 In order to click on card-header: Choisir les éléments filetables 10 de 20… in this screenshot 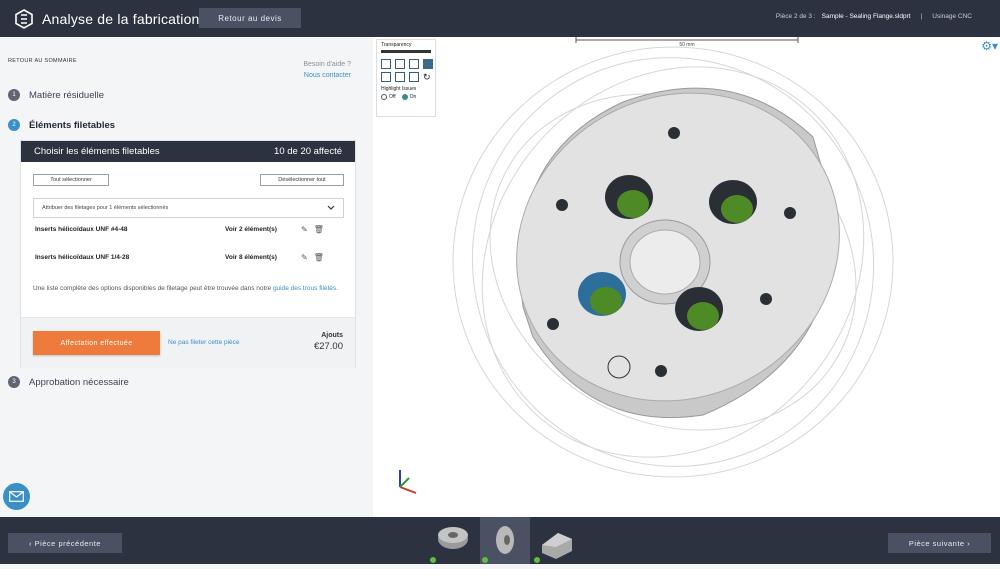, I will do `click(188, 151)`.